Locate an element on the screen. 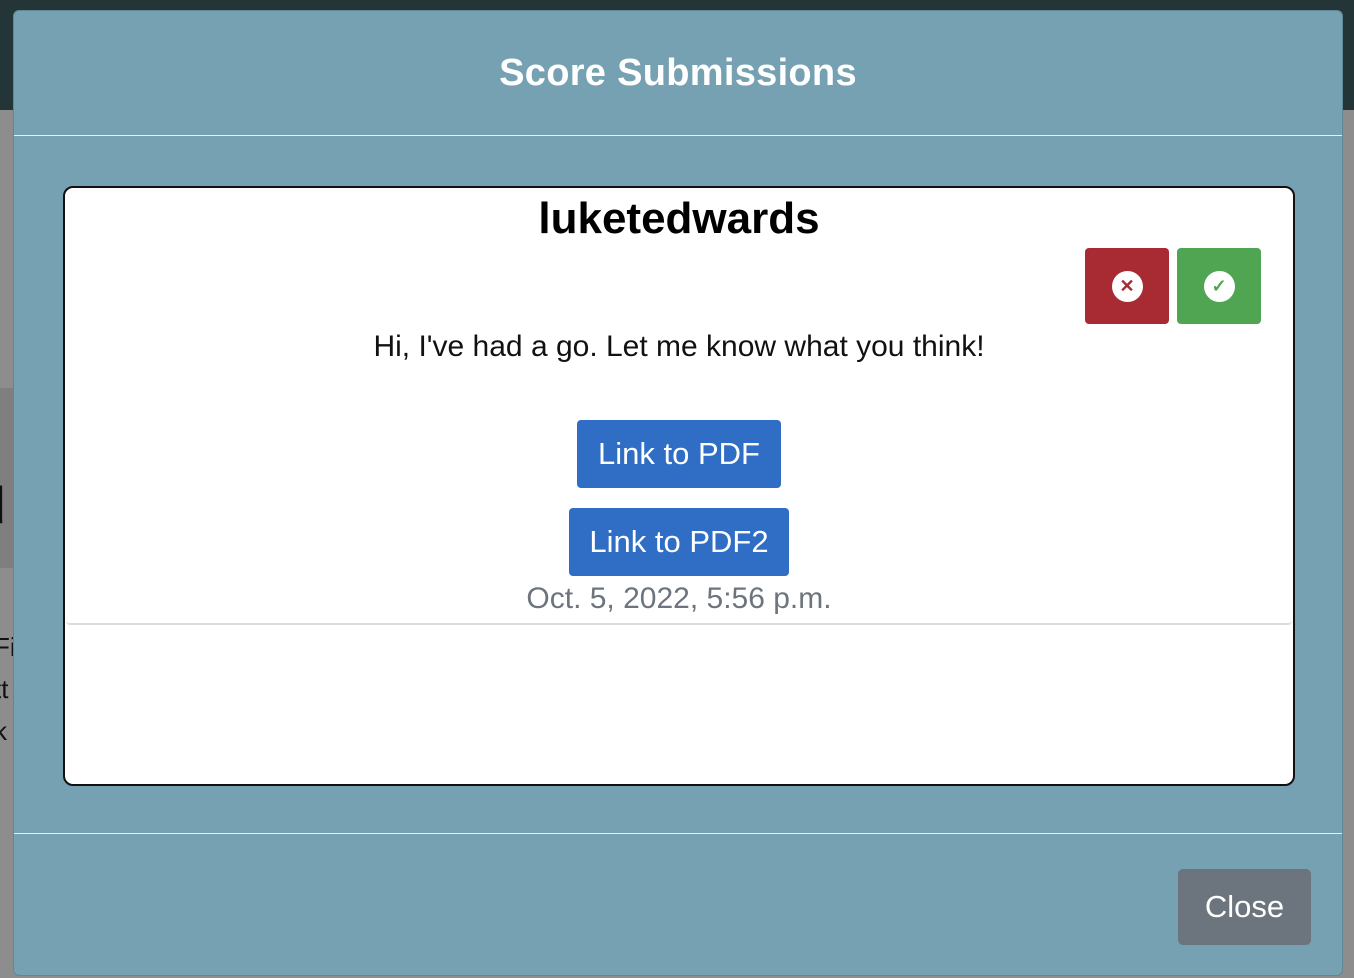 This screenshot has height=978, width=1354. pdf2-link-button: Link to PDF2 is located at coordinates (679, 542).